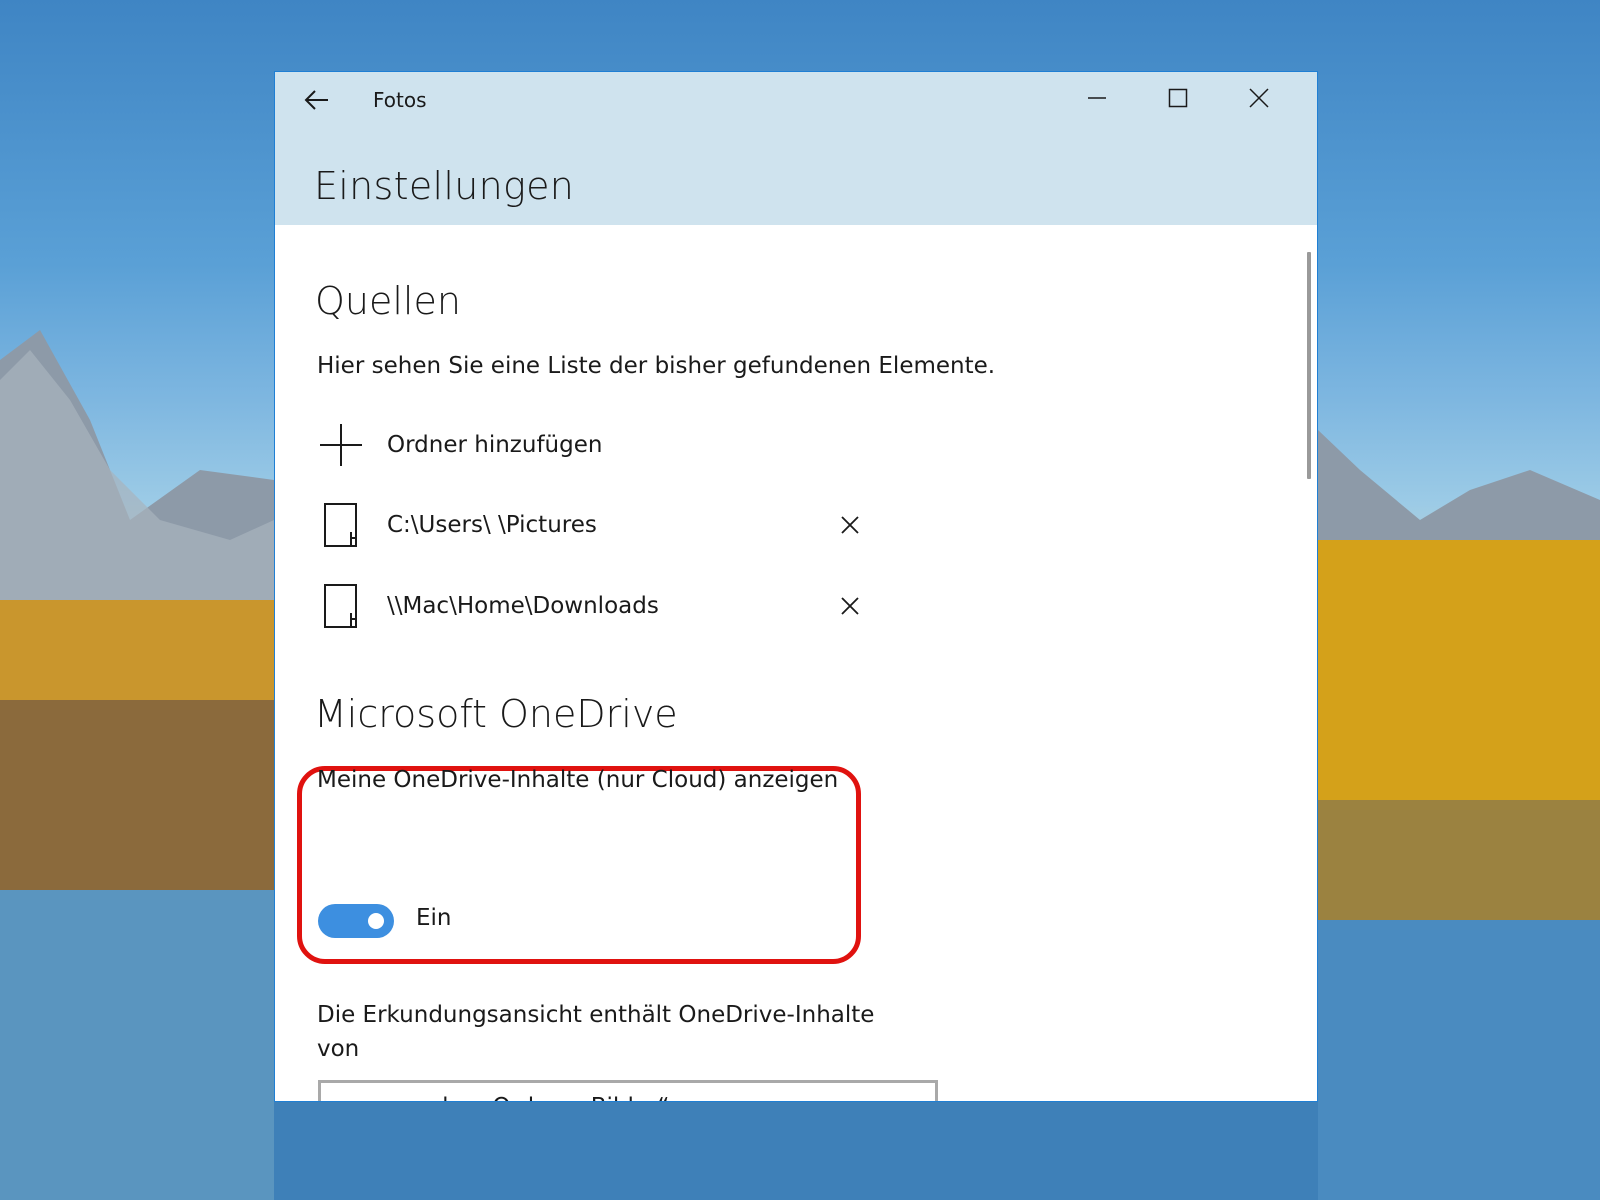  I want to click on minimize-icon, so click(1097, 98).